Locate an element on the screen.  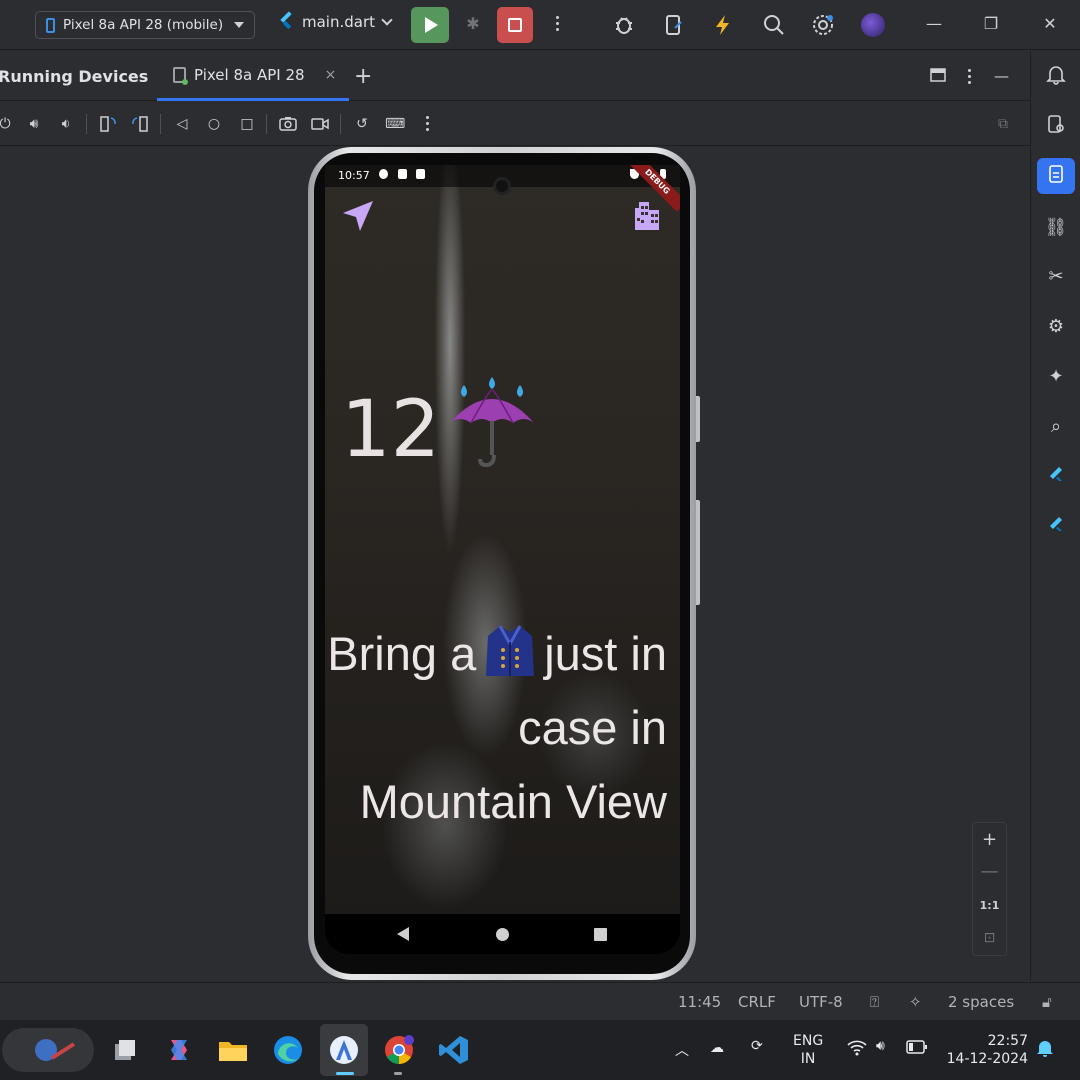
volume-icon: 🔊︎ is located at coordinates (880, 1046).